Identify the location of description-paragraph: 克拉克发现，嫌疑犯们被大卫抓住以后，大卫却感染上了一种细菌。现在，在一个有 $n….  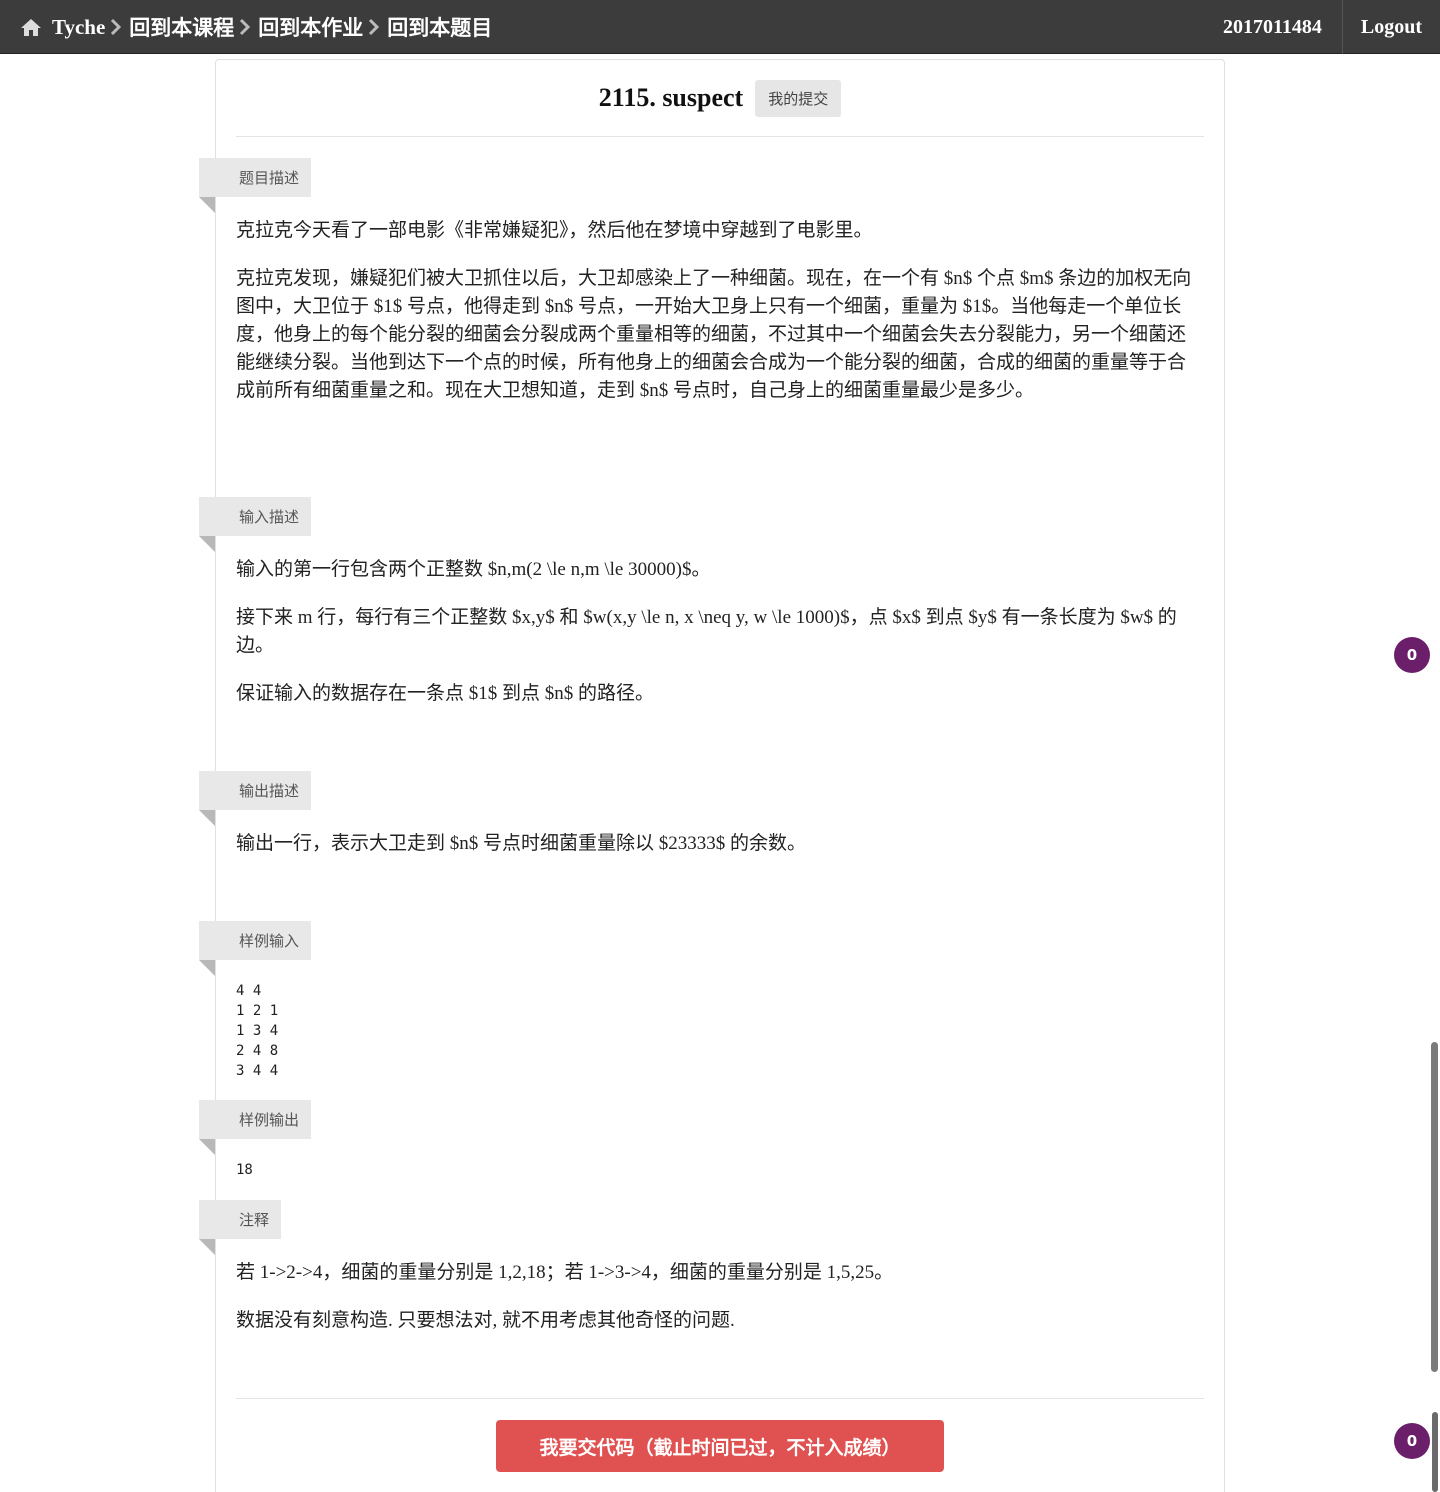
(714, 334).